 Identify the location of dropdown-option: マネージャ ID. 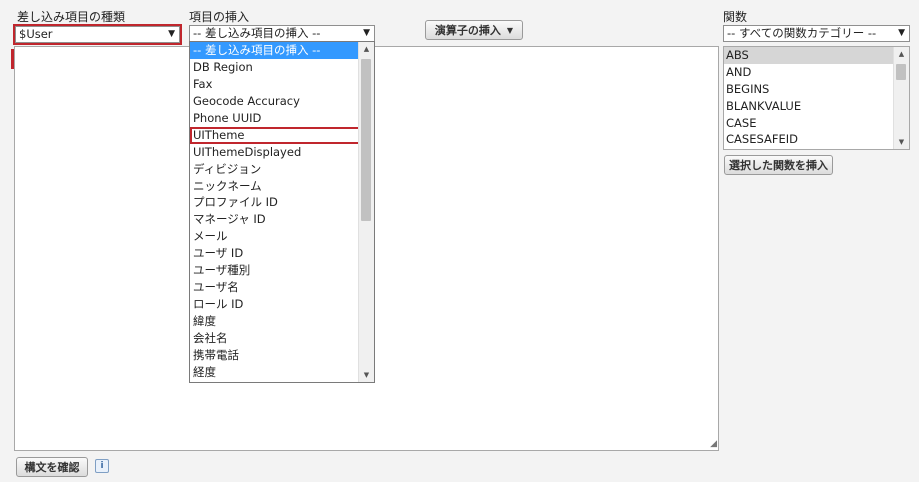
(275, 219).